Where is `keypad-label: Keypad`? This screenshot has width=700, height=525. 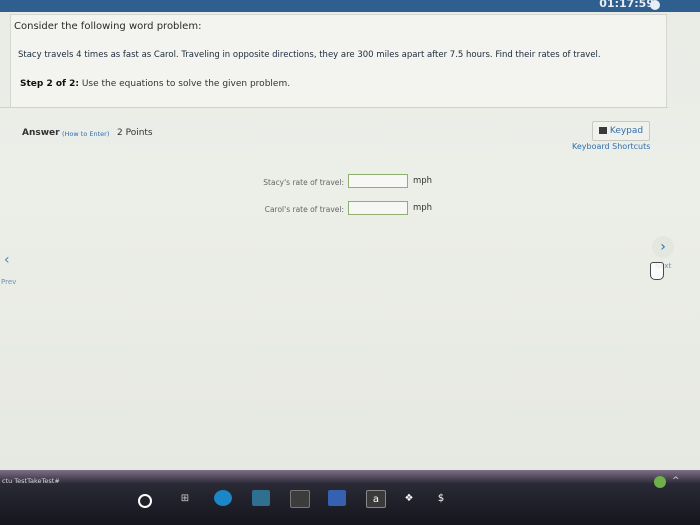 keypad-label: Keypad is located at coordinates (626, 131).